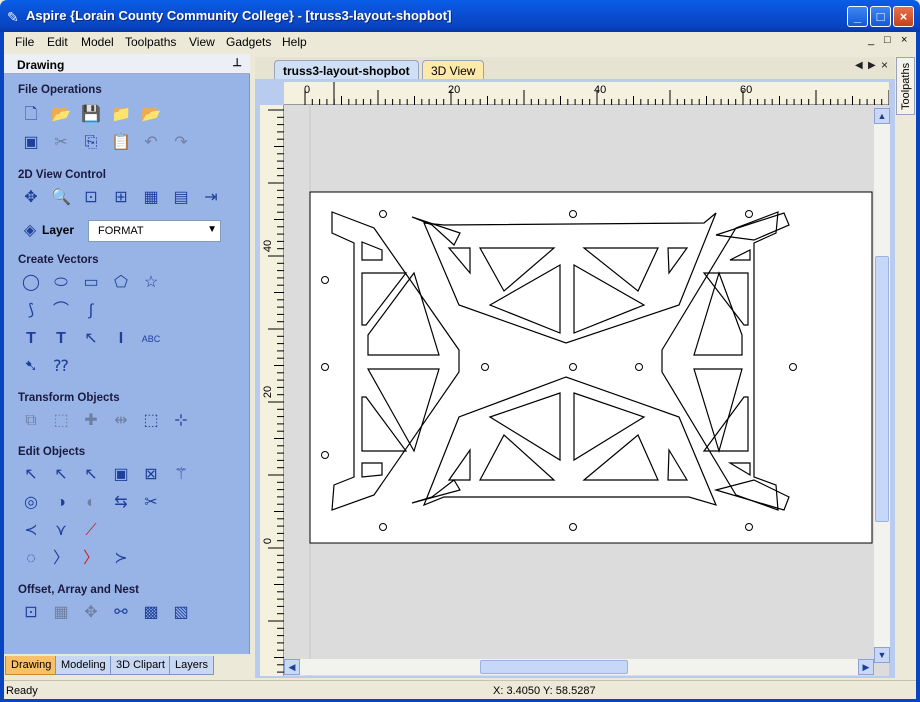 The image size is (920, 702). What do you see at coordinates (121, 198) in the screenshot?
I see `zoom-selection-icon: ⊞` at bounding box center [121, 198].